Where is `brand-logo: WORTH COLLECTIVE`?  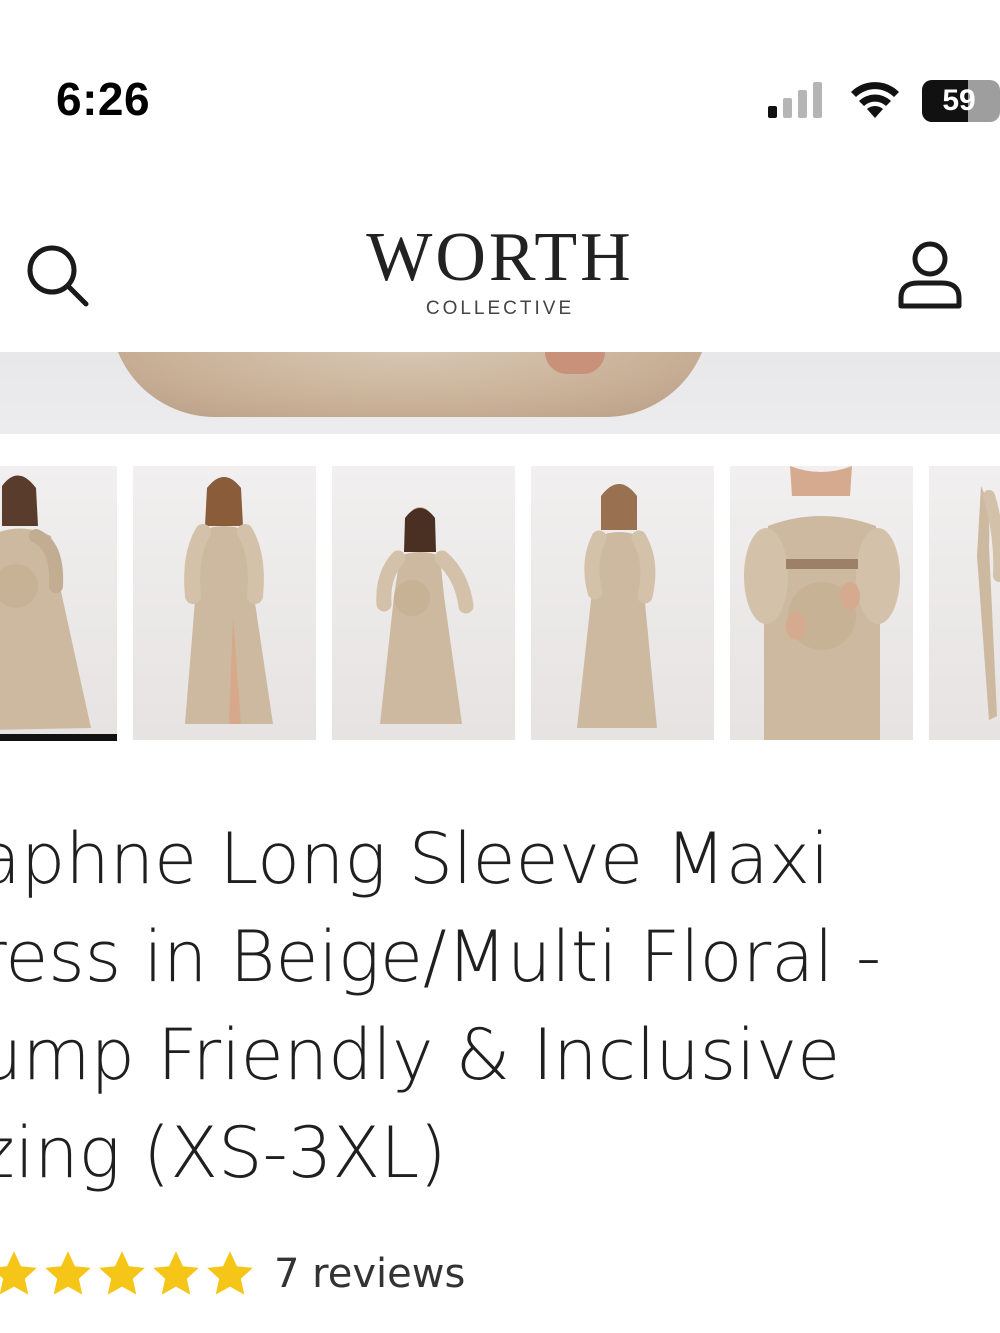
brand-logo: WORTH COLLECTIVE is located at coordinates (500, 270).